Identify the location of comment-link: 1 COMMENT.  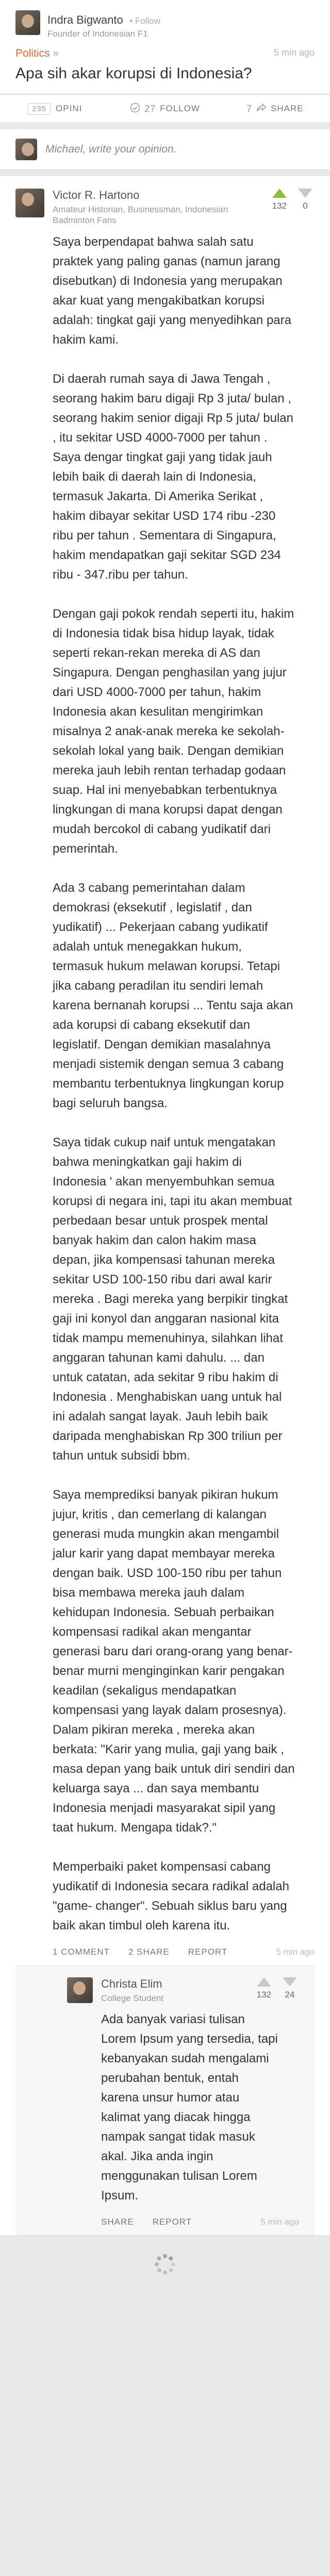
(81, 1952).